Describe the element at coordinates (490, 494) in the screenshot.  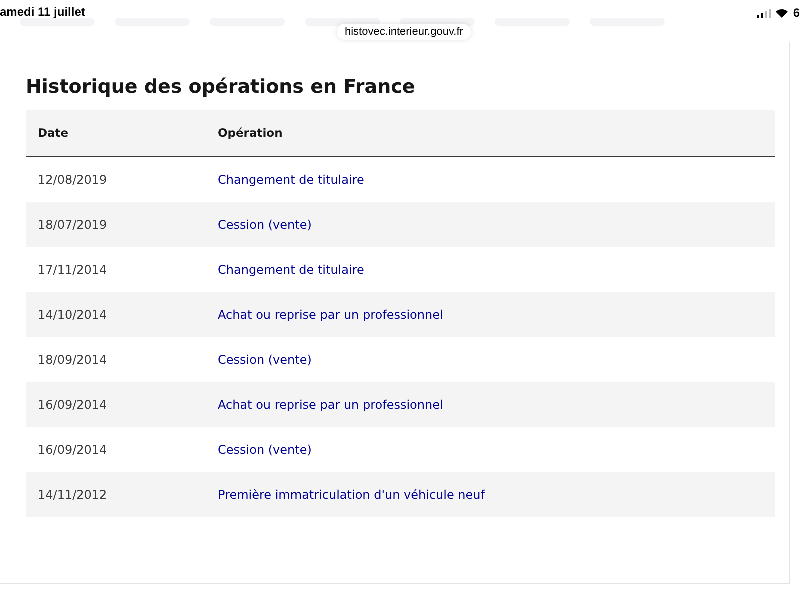
I see `operation-cell: Première immatriculation d'un véhicule neuf` at that location.